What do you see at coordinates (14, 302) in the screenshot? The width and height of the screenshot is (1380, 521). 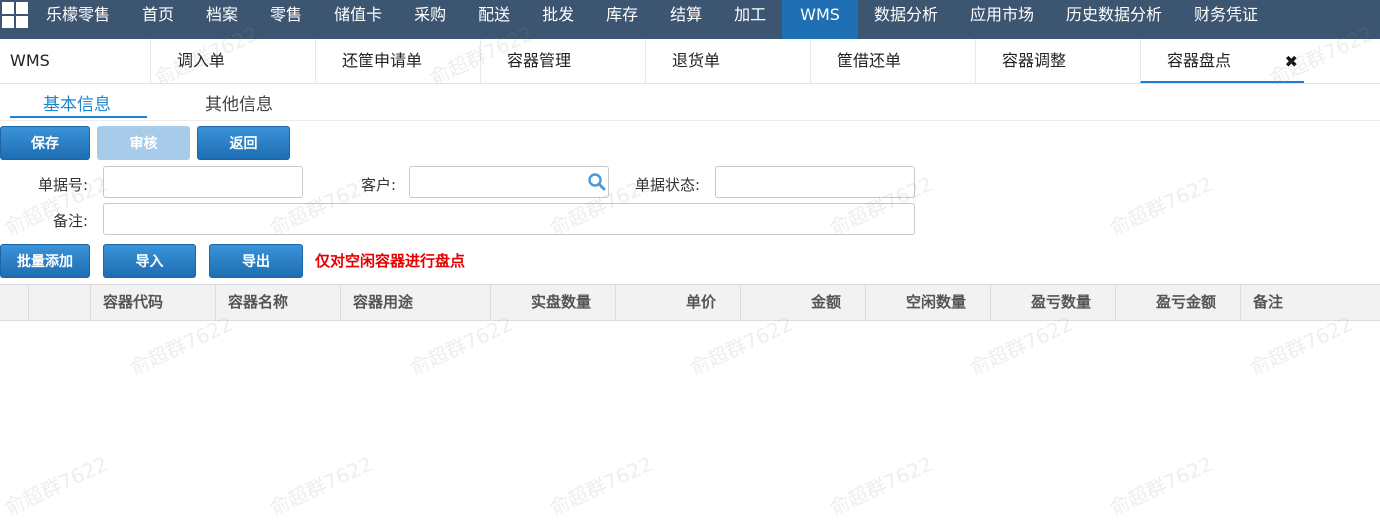 I see `column-header-checkbox` at bounding box center [14, 302].